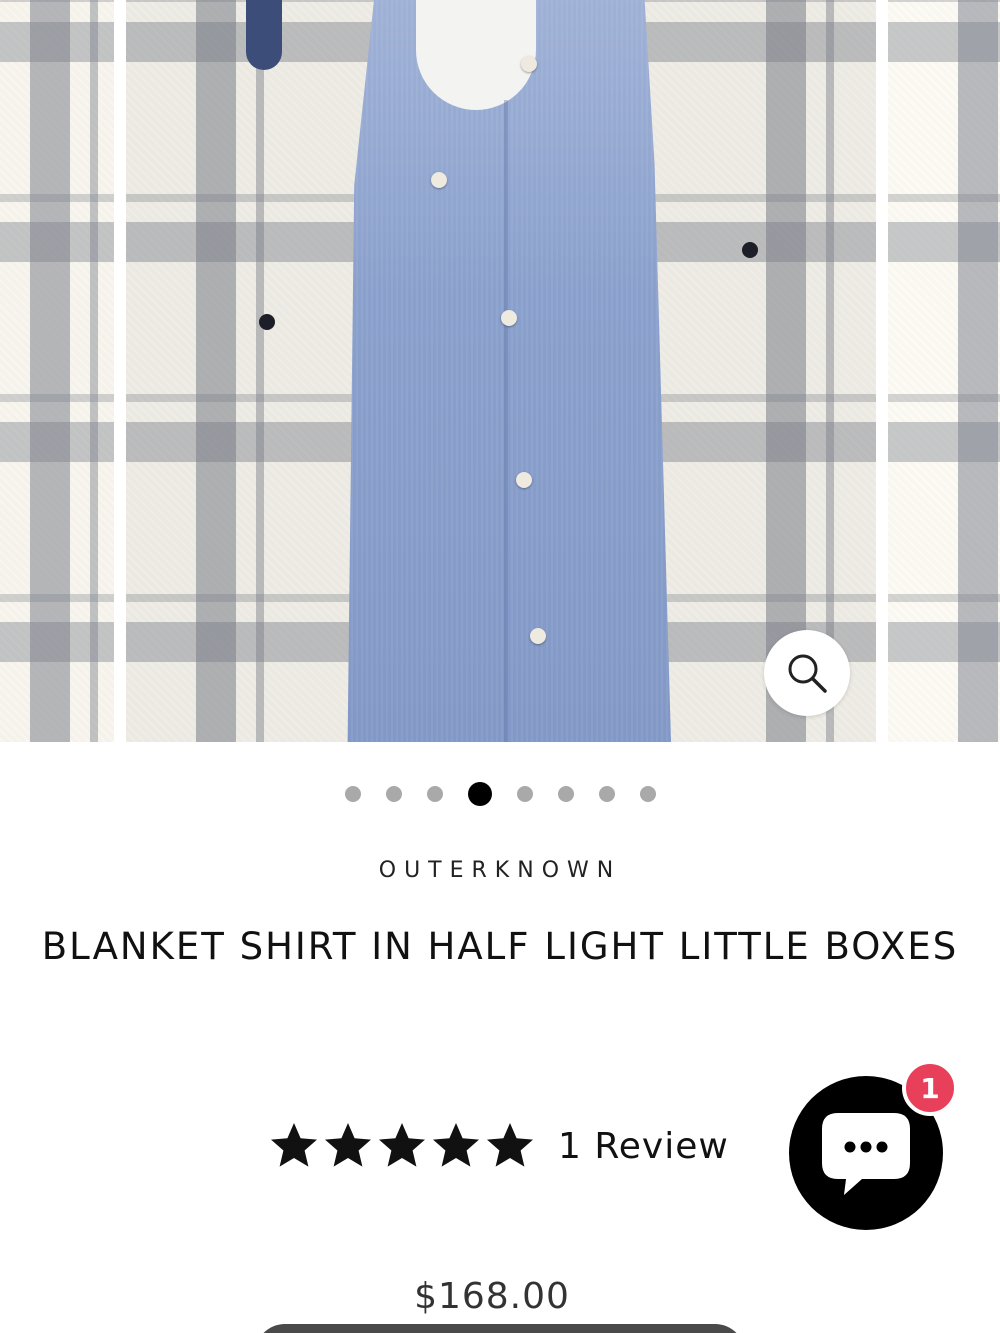  Describe the element at coordinates (500, 1328) in the screenshot. I see `add-to-cart-bar` at that location.